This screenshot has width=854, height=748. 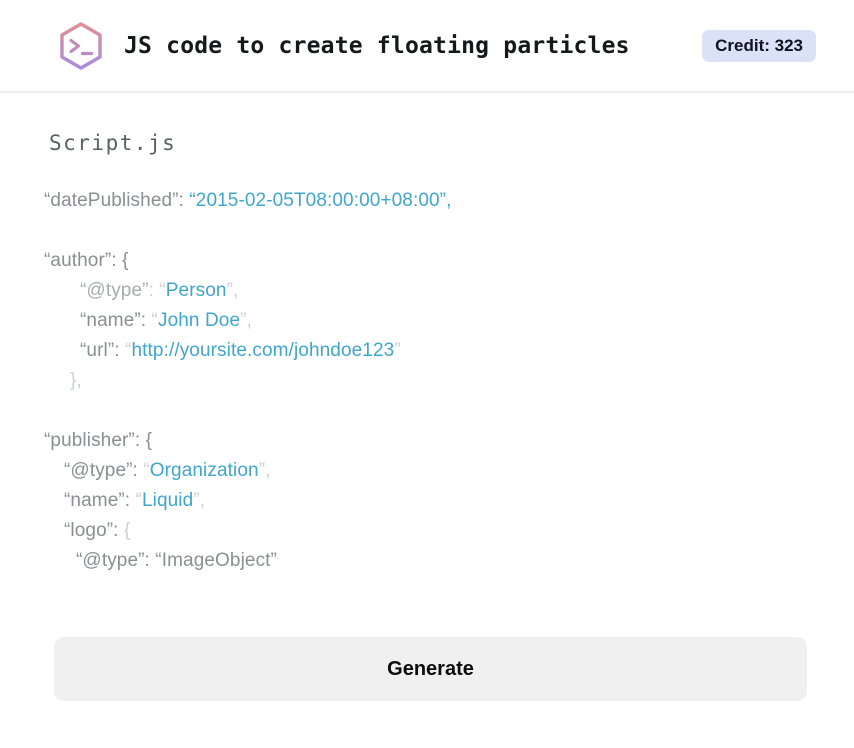 What do you see at coordinates (449, 291) in the screenshot?
I see `code-line: “@type”: “Person”,` at bounding box center [449, 291].